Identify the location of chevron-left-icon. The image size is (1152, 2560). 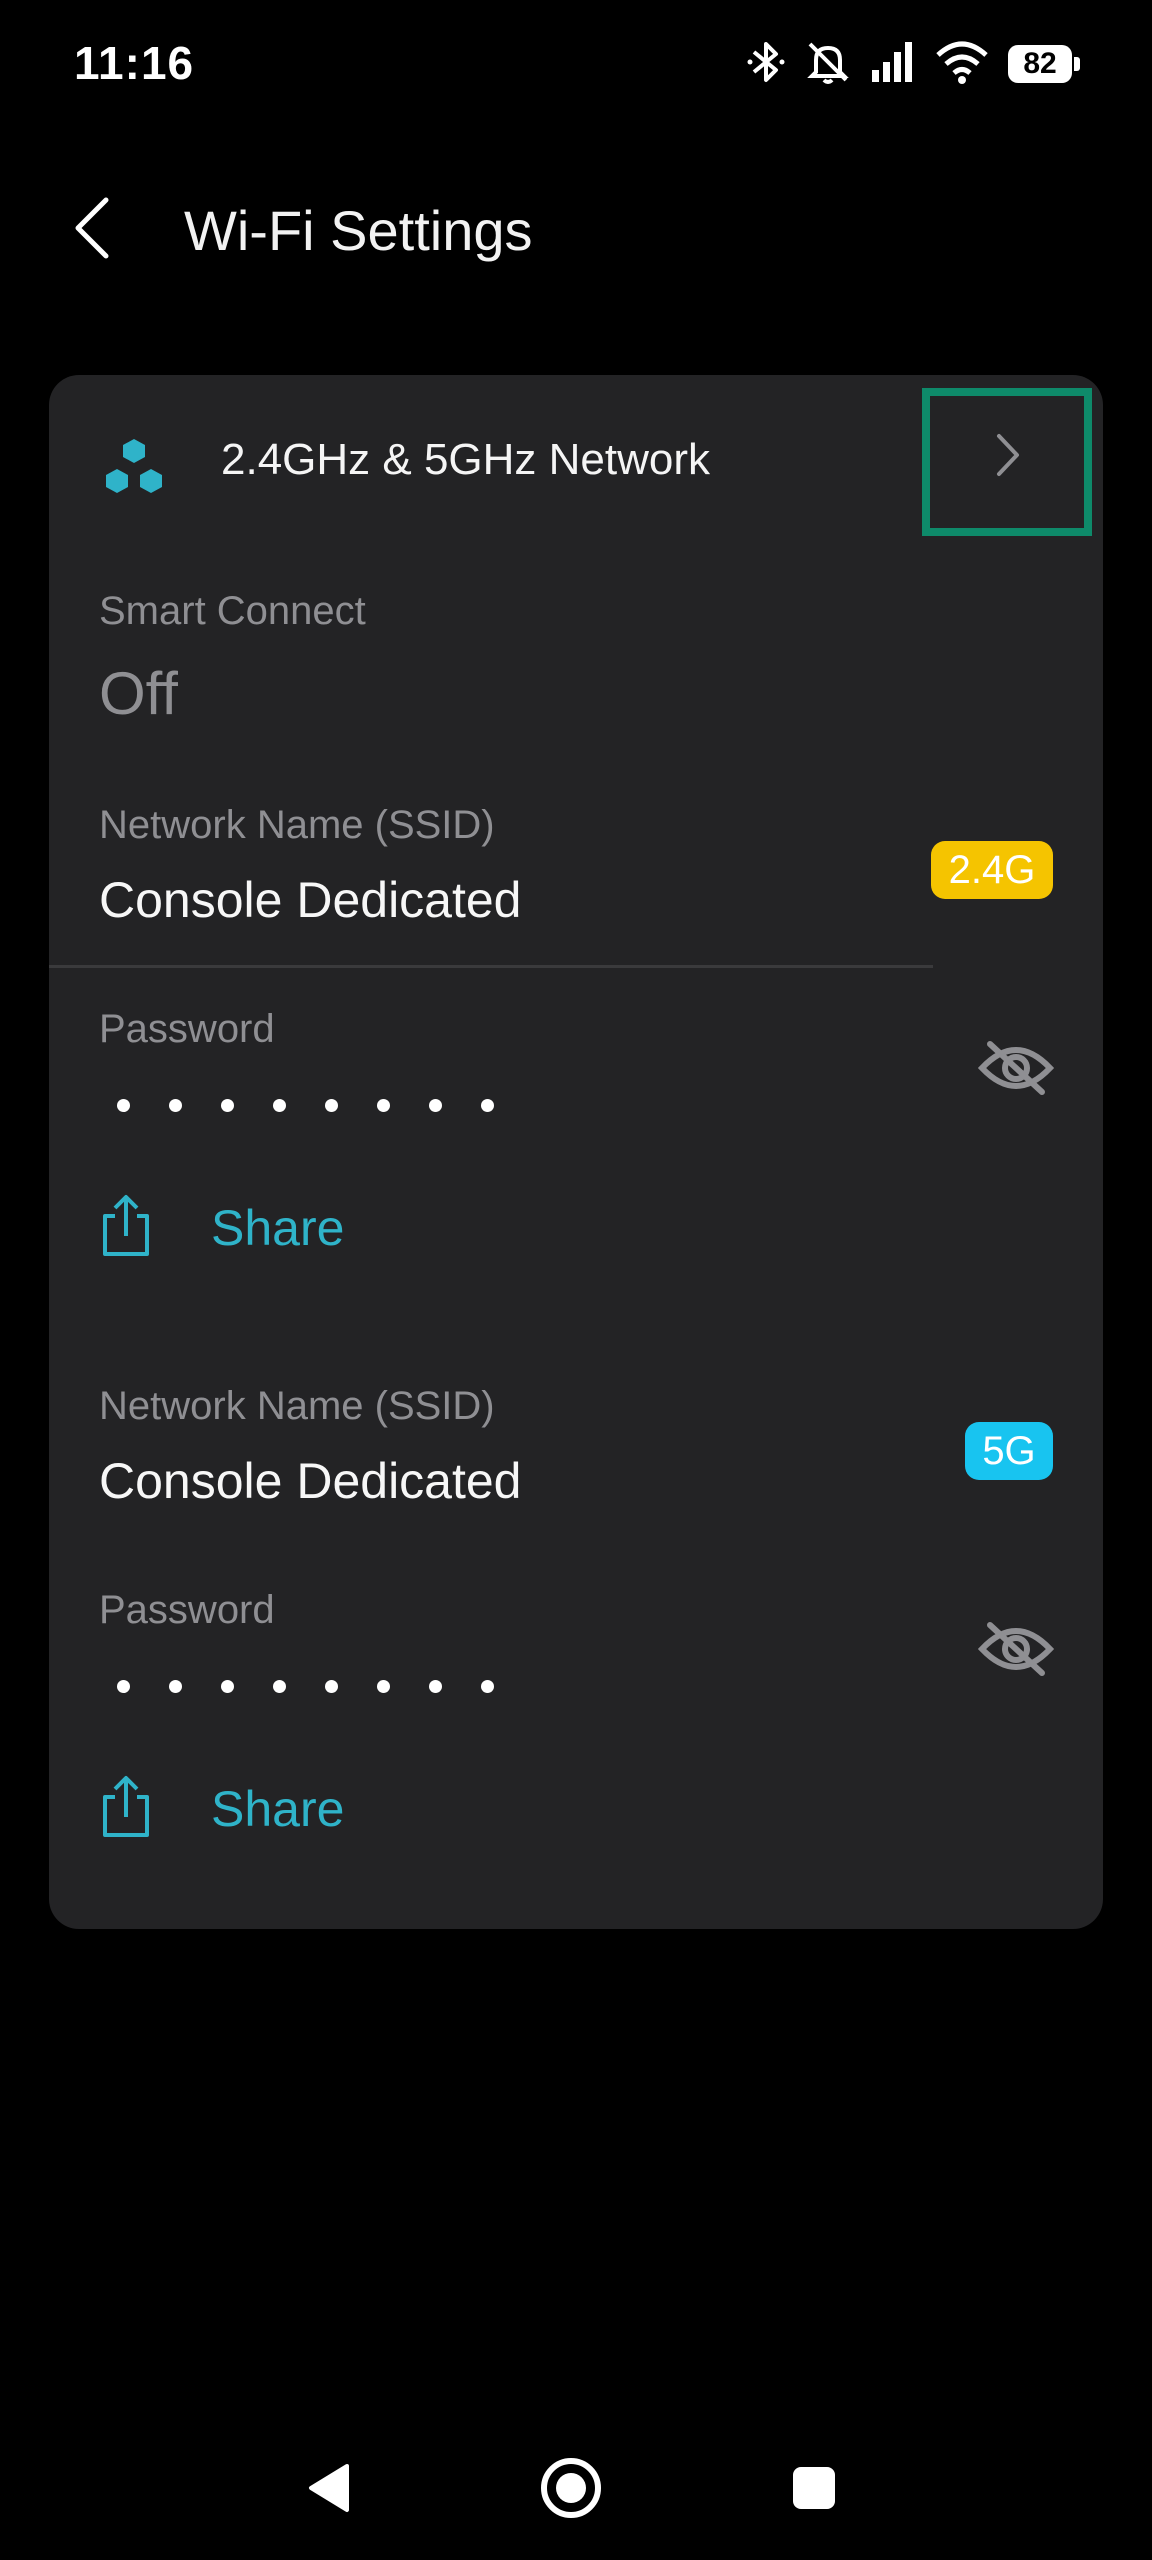
(92, 230).